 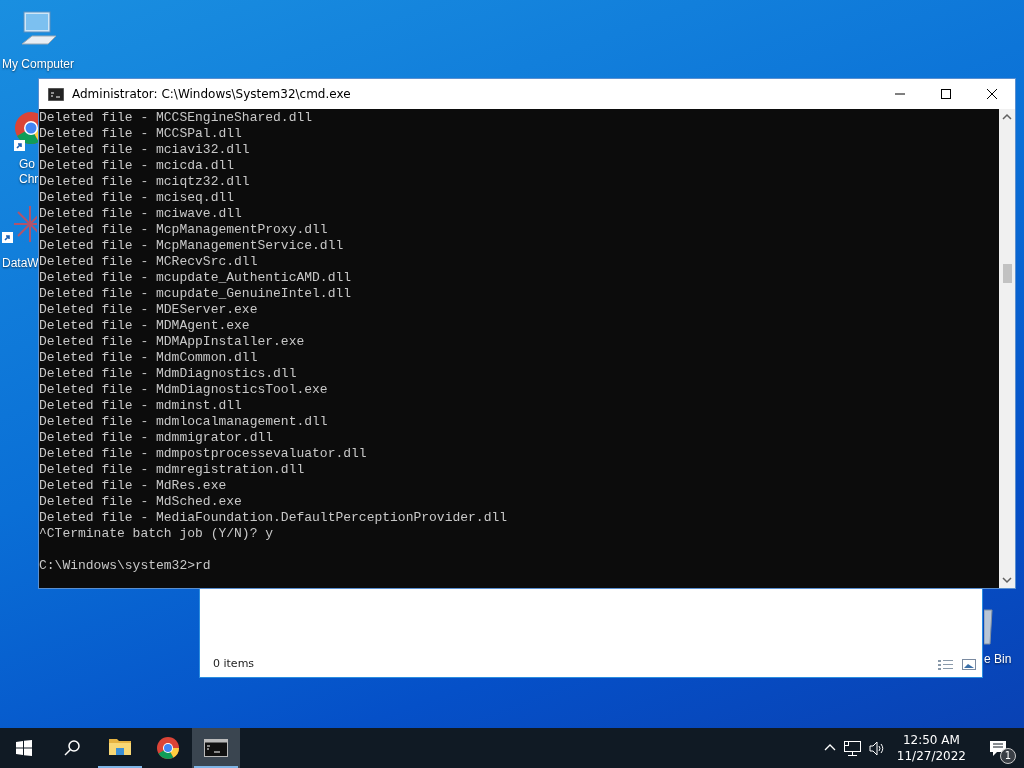 I want to click on tiles-view-icon, so click(x=969, y=664).